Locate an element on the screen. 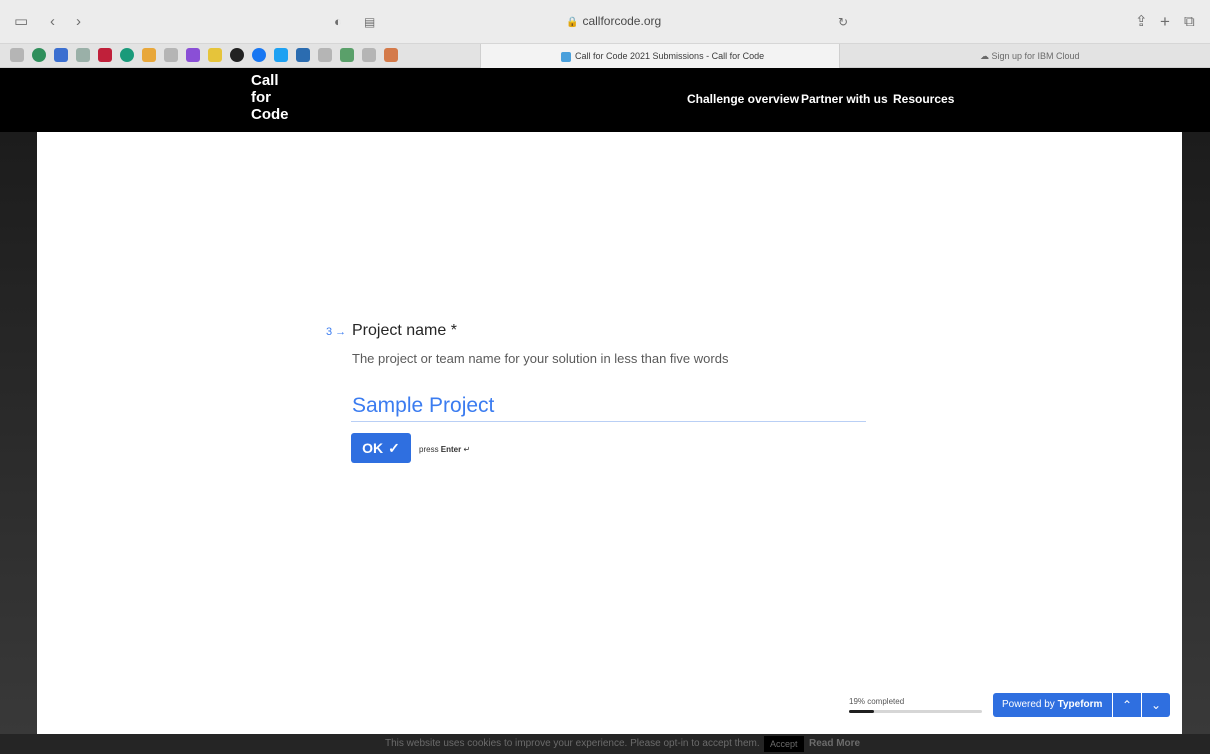  cookie-read-more-link: Read More is located at coordinates (834, 743).